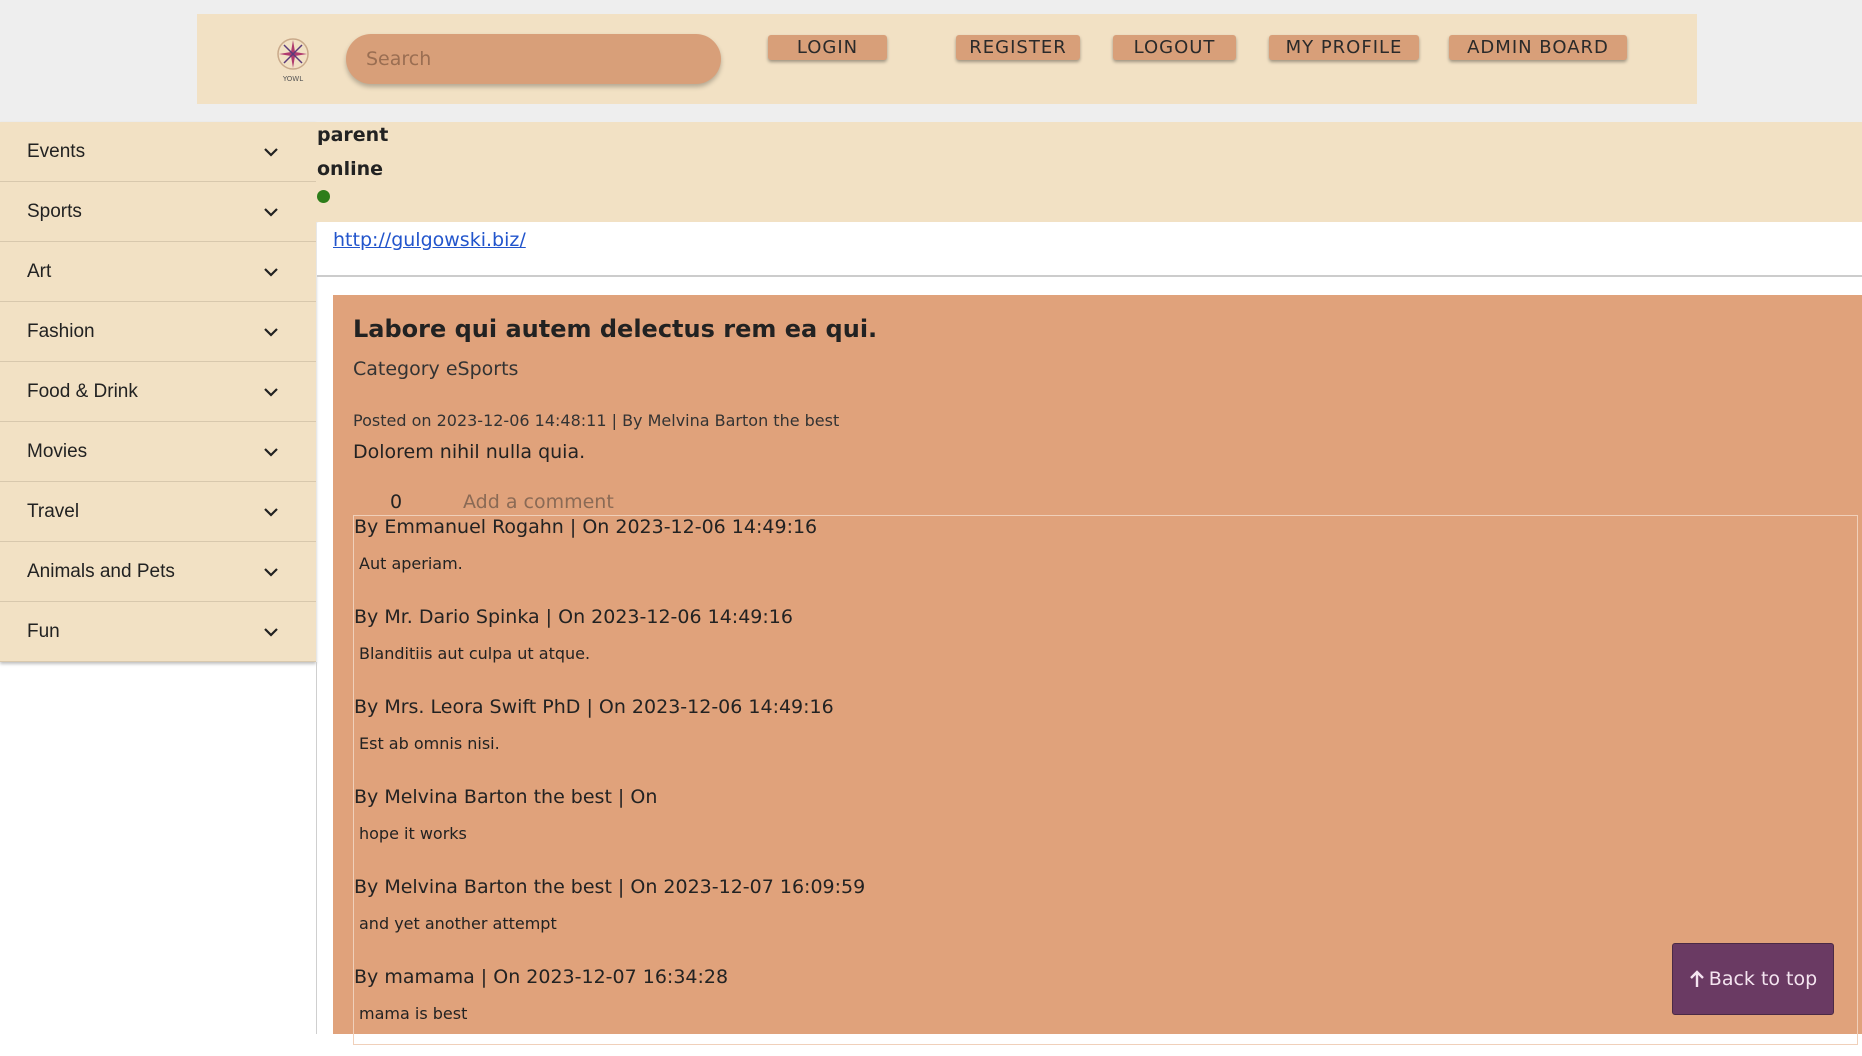  What do you see at coordinates (323, 196) in the screenshot?
I see `online-status-dot` at bounding box center [323, 196].